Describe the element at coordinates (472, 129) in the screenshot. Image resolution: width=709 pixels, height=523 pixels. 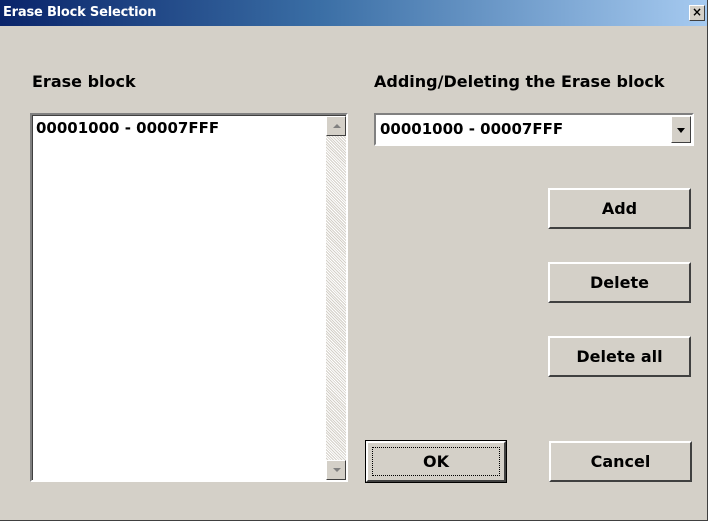
I see `dropdown-value: 00001000 - 00007FFF` at that location.